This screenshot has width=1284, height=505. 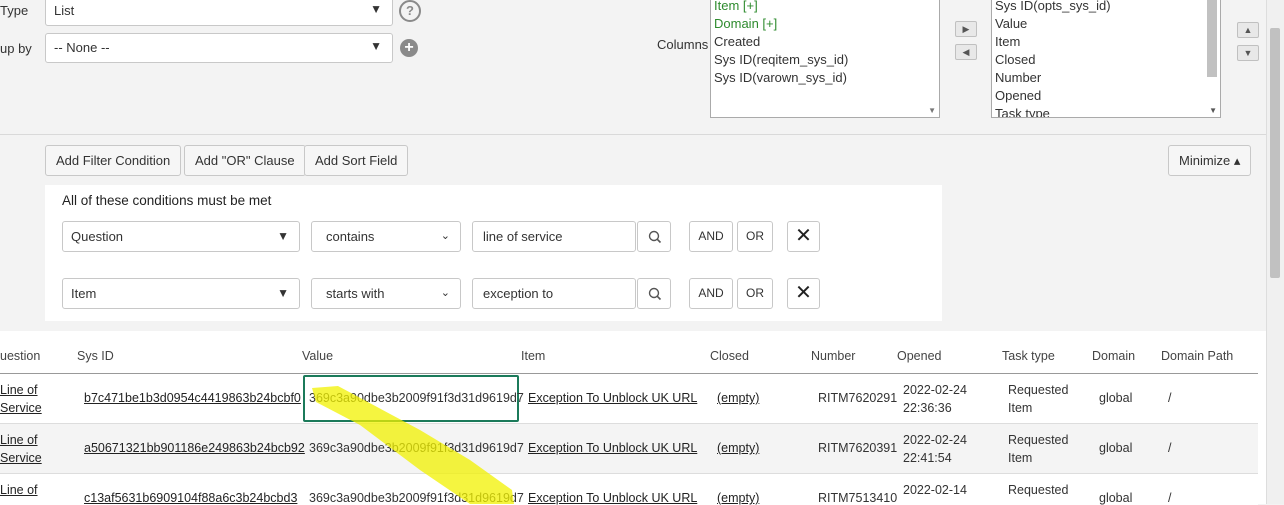 I want to click on list-item: Item [+], so click(x=736, y=6).